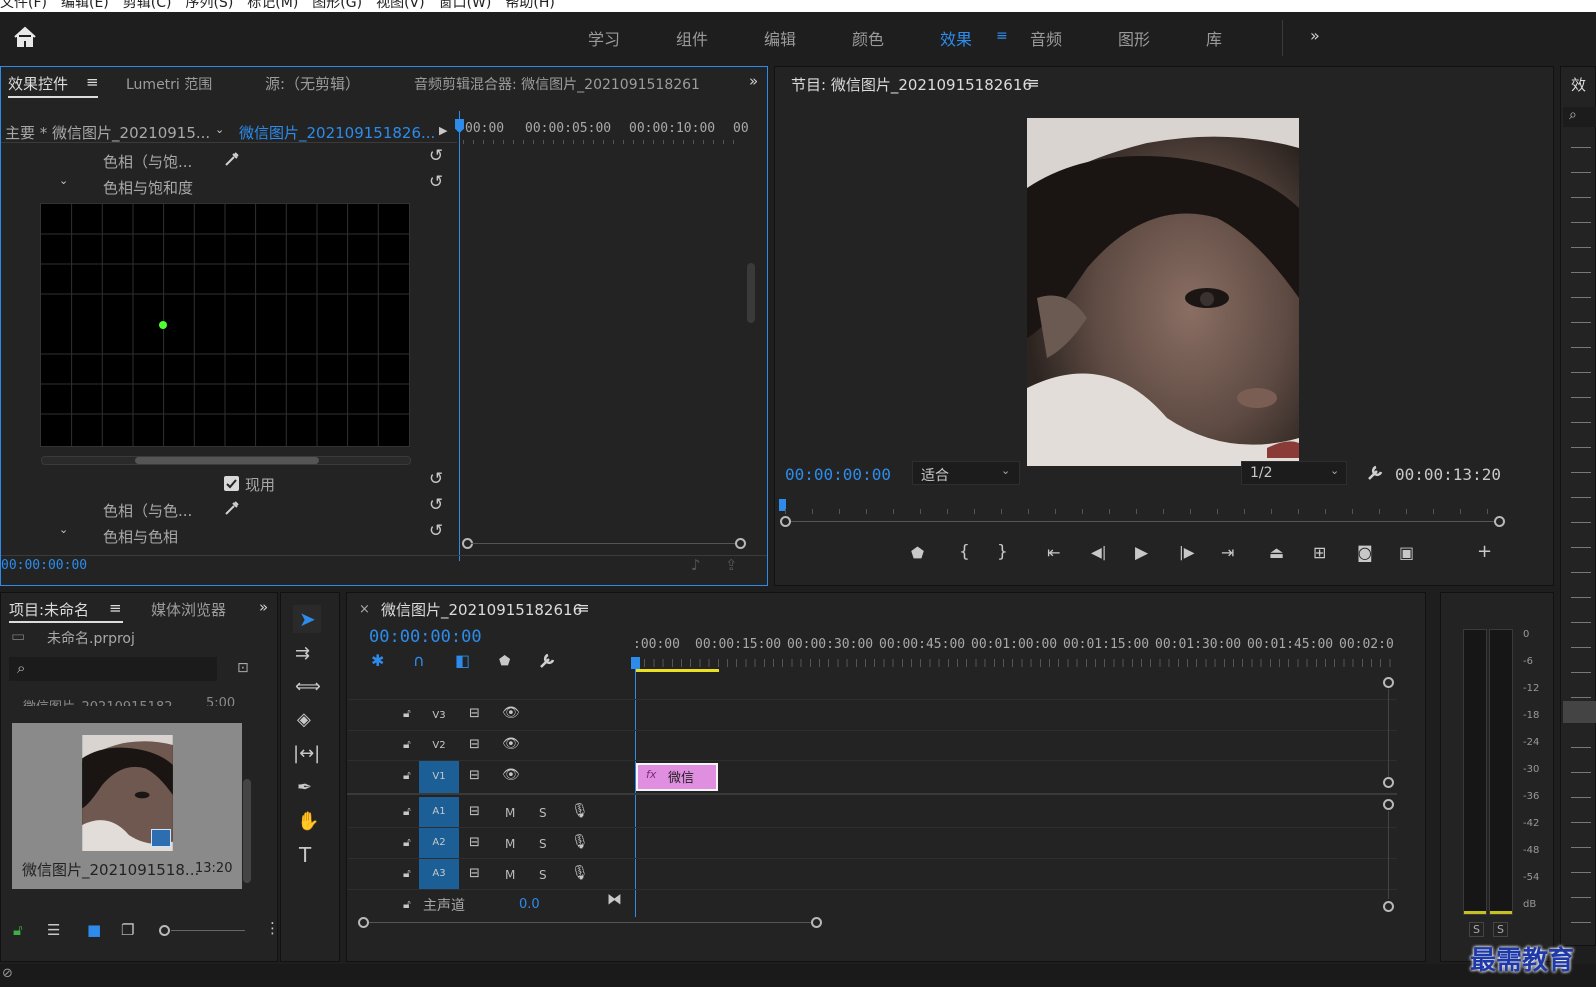 Image resolution: width=1596 pixels, height=987 pixels. Describe the element at coordinates (302, 654) in the screenshot. I see `track-select-tool-icon: ⇉` at that location.